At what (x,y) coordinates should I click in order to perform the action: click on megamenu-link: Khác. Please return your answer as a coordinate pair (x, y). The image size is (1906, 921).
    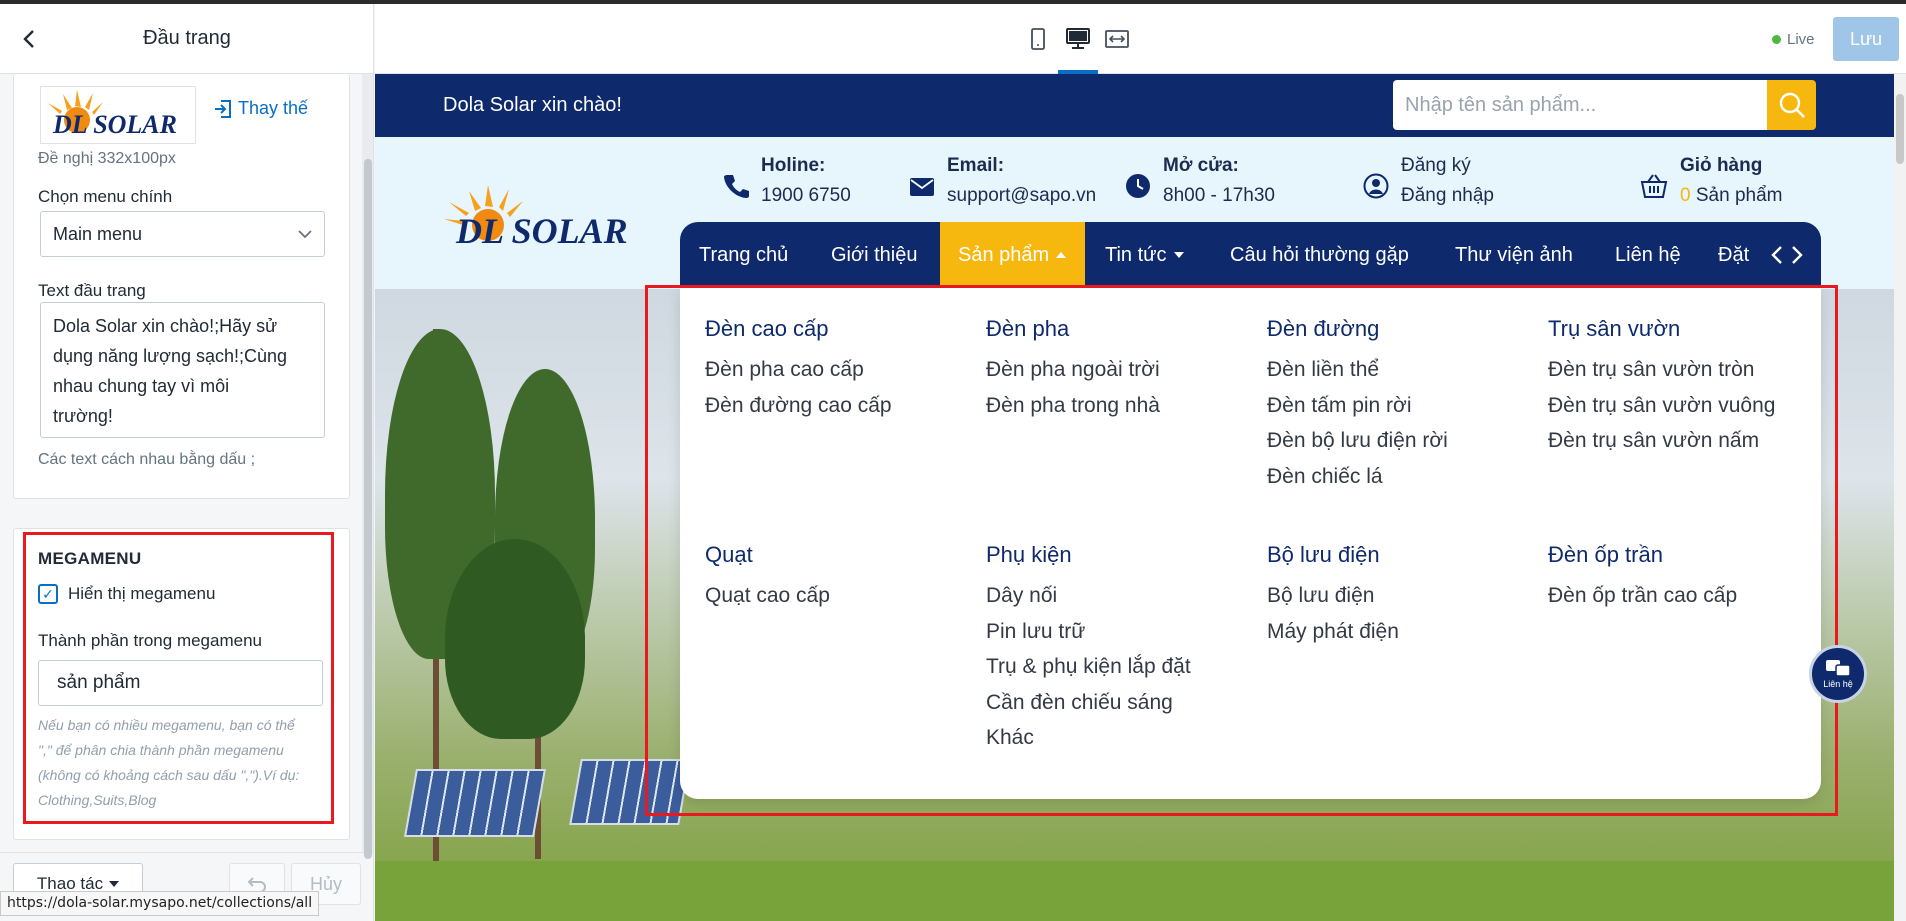
    Looking at the image, I should click on (1088, 738).